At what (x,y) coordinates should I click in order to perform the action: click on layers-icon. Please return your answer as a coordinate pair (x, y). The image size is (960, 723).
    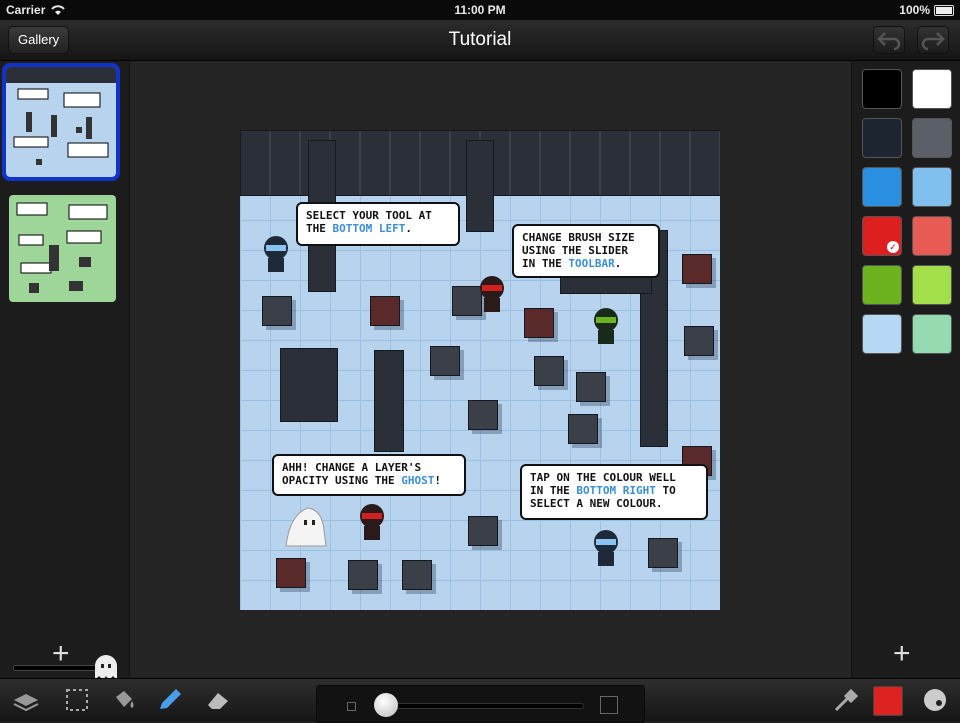
    Looking at the image, I should click on (26, 700).